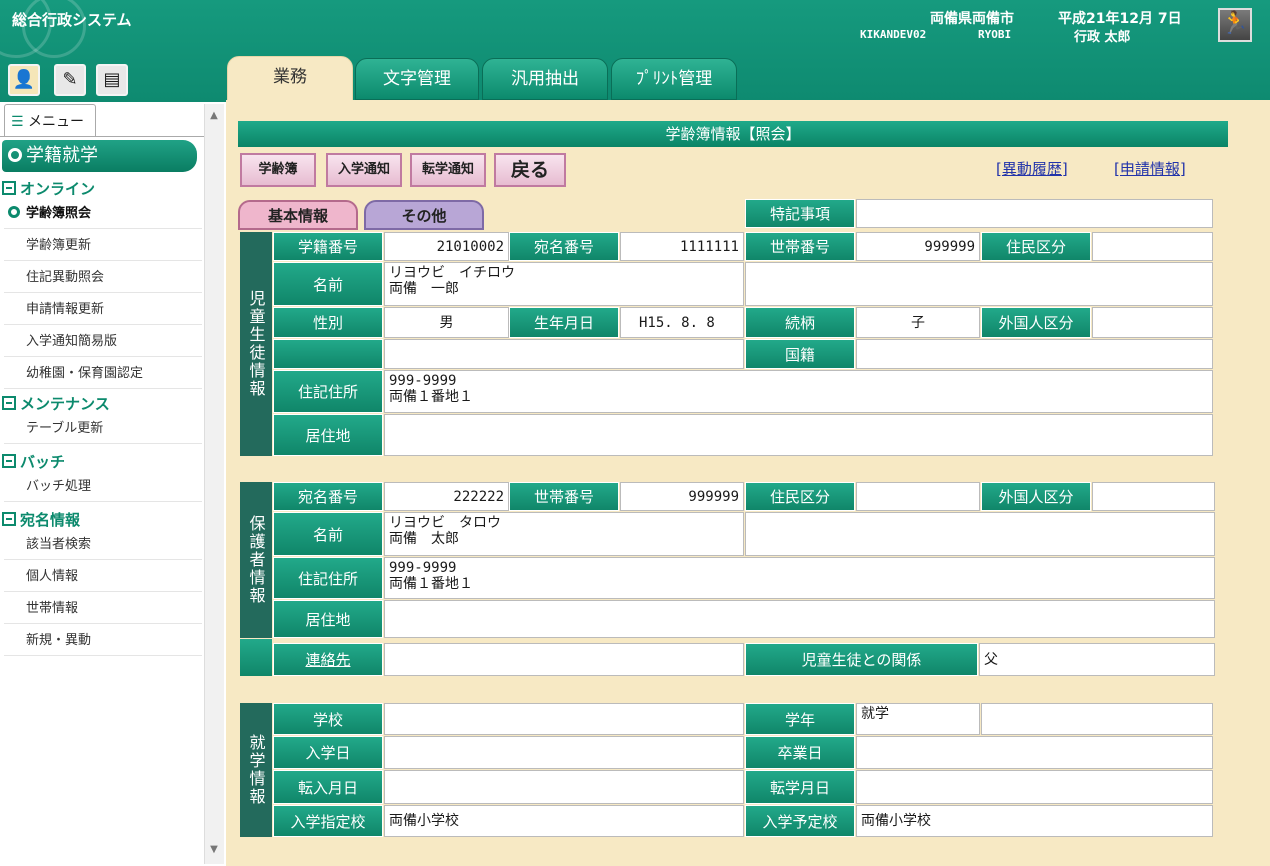  What do you see at coordinates (799, 578) in the screenshot?
I see `g-address-value: 999-9999 両備１番地１` at bounding box center [799, 578].